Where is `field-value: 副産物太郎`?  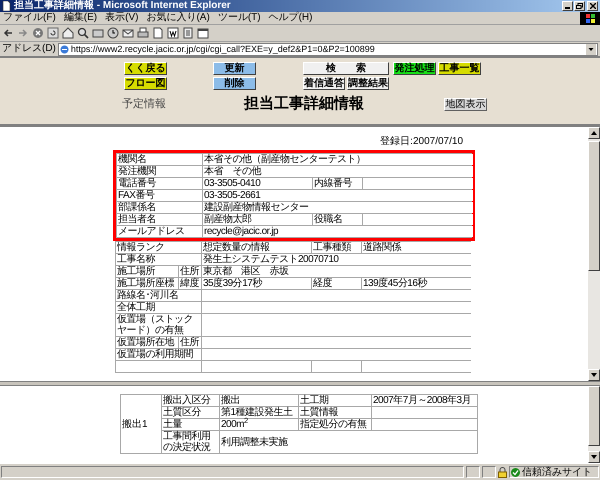
field-value: 副産物太郎 is located at coordinates (257, 219).